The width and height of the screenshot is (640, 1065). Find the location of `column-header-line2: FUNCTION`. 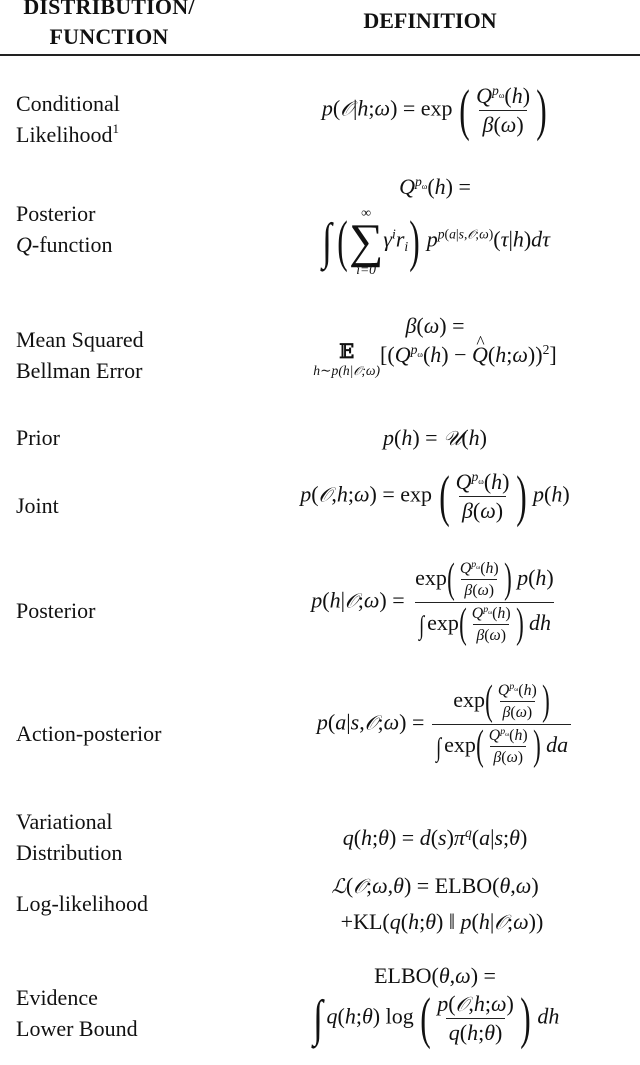

column-header-line2: FUNCTION is located at coordinates (109, 36).